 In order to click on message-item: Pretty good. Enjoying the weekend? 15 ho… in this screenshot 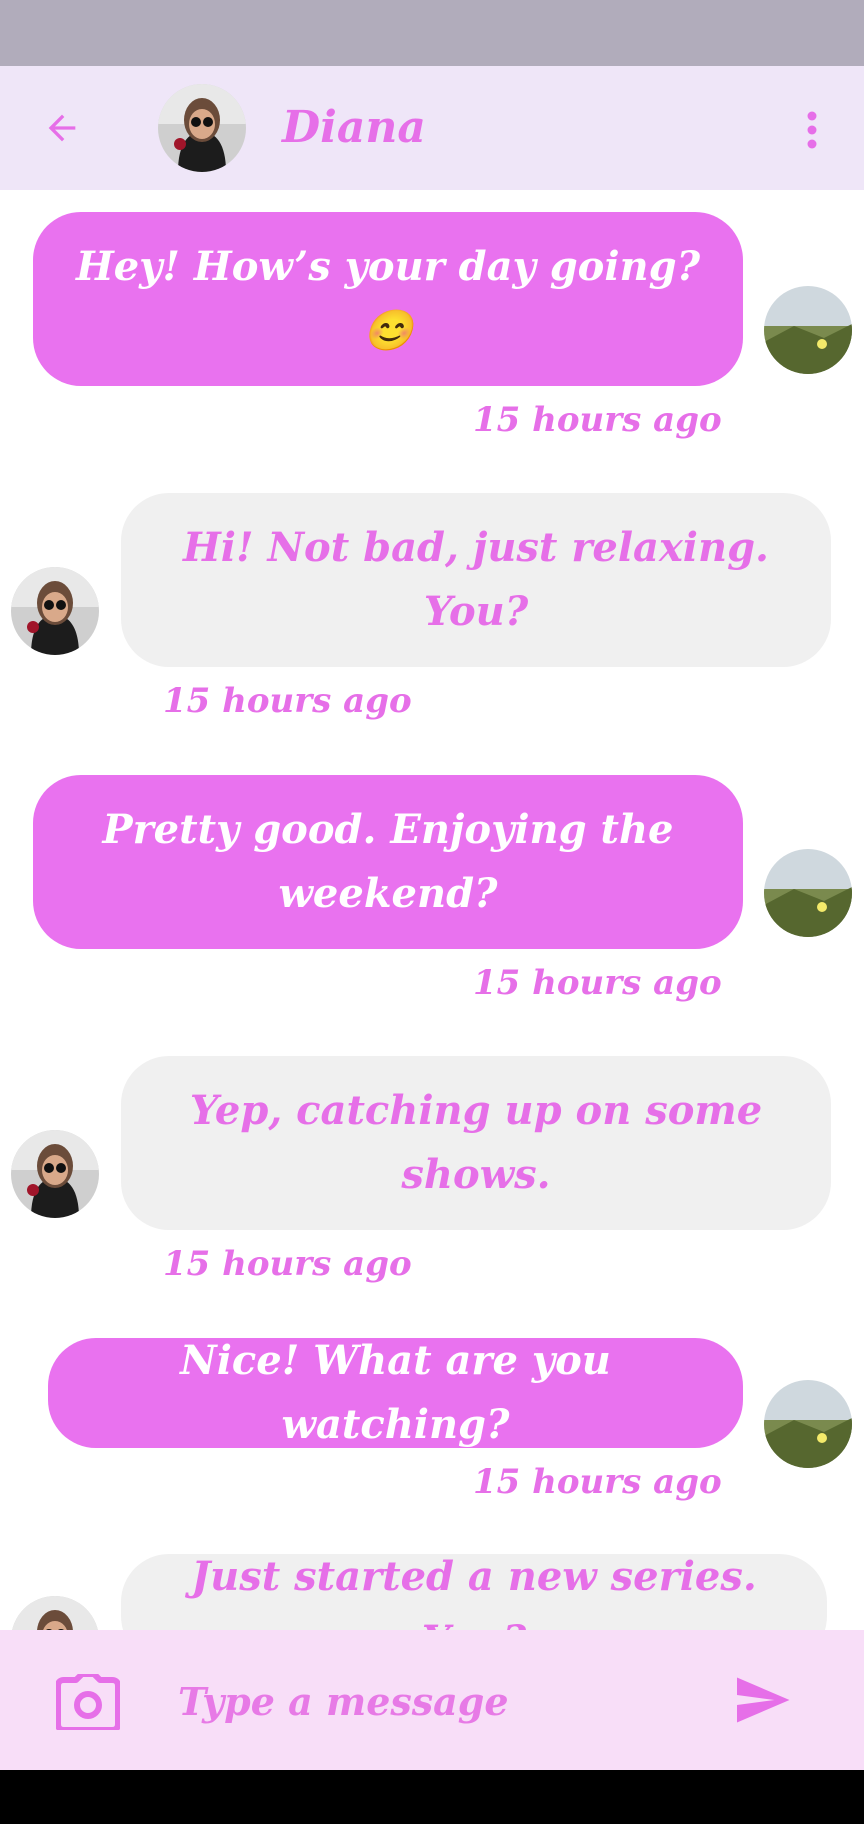, I will do `click(432, 895)`.